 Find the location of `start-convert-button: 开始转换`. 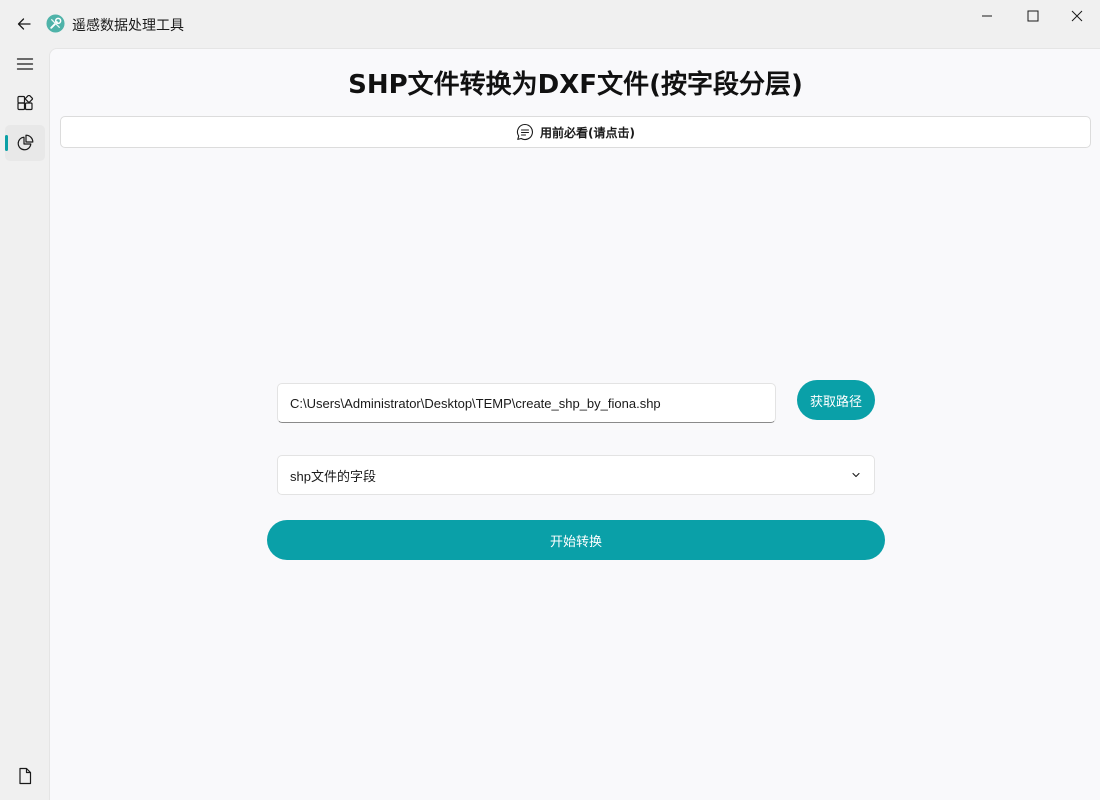

start-convert-button: 开始转换 is located at coordinates (576, 540).